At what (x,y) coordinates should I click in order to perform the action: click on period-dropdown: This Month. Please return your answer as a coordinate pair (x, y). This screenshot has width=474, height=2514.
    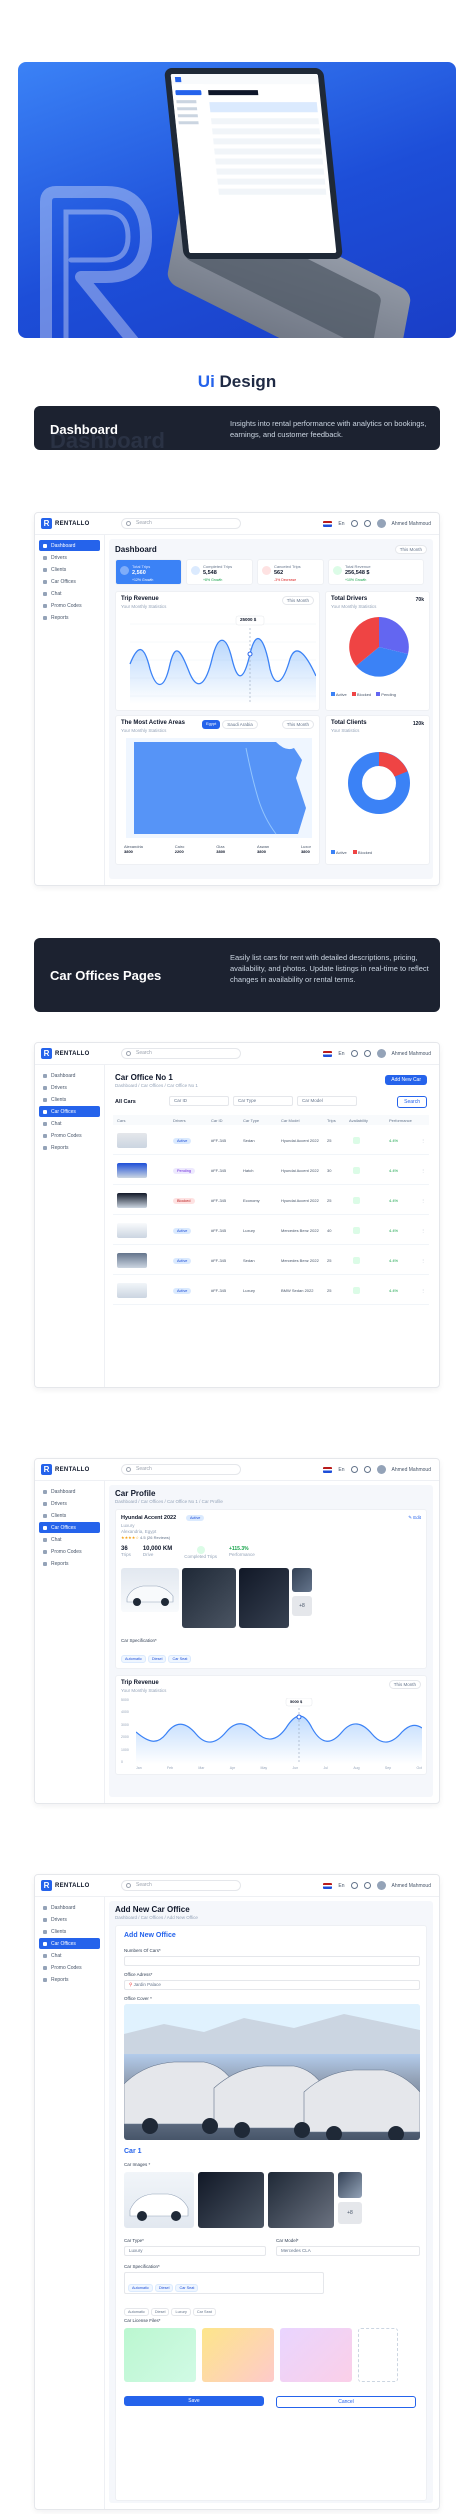
    Looking at the image, I should click on (410, 549).